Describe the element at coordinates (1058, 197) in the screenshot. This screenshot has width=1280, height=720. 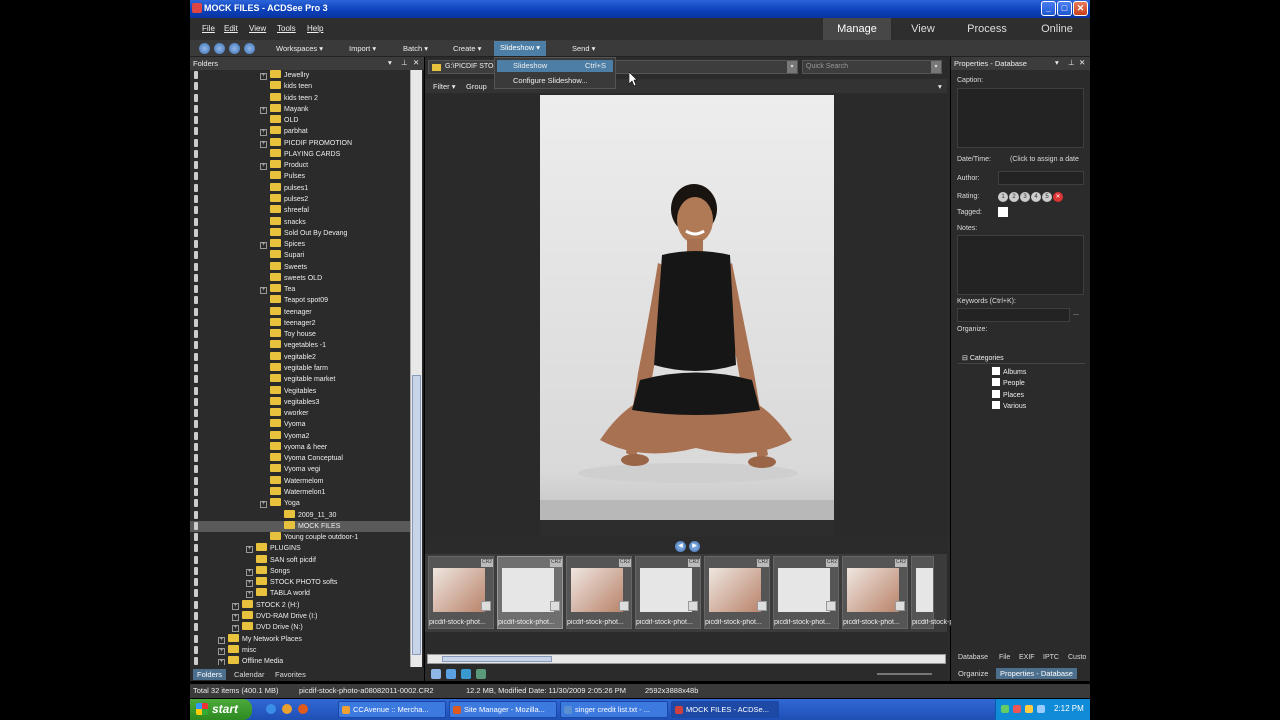
I see `clear-rating-icon: ✕` at that location.